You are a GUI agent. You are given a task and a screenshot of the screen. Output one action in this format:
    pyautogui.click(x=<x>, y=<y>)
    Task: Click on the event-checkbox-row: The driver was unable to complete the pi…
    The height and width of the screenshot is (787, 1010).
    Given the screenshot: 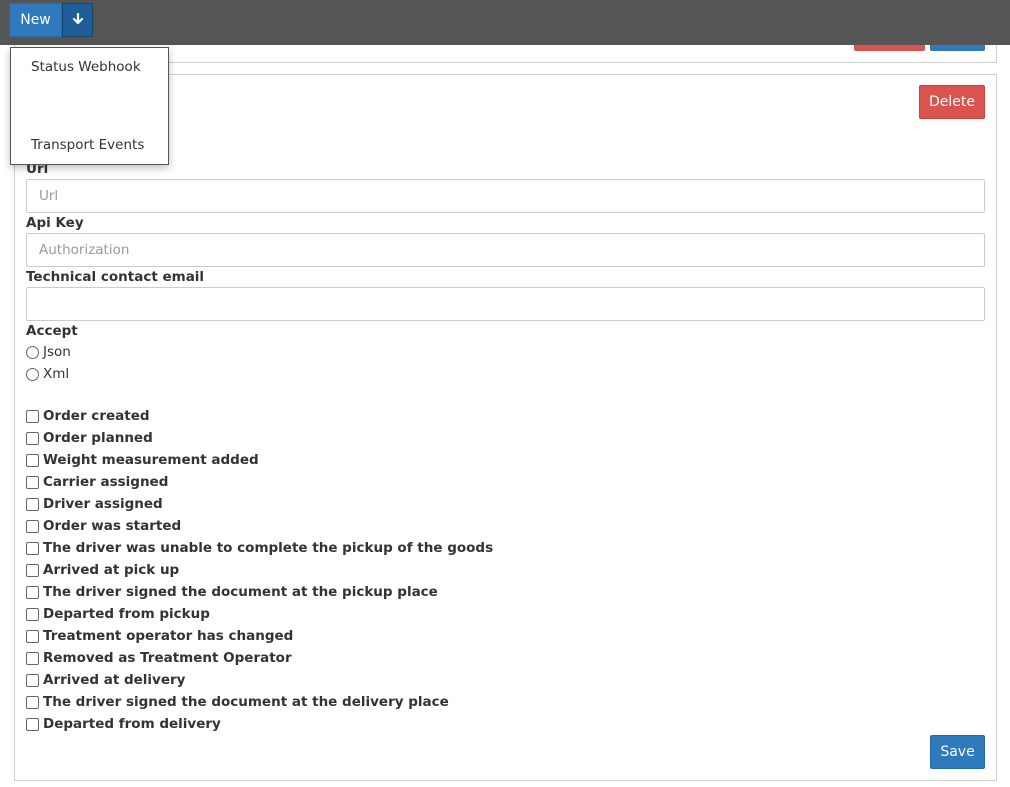 What is the action you would take?
    pyautogui.click(x=259, y=548)
    